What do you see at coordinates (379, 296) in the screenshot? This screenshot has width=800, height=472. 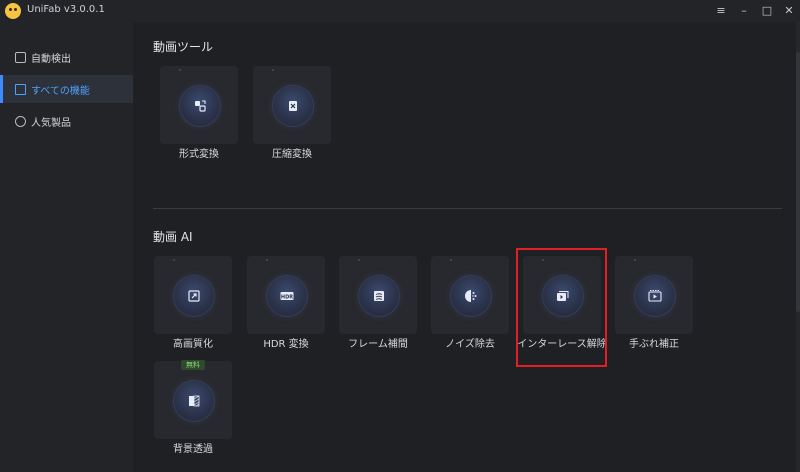 I see `frame-interpolation-icon` at bounding box center [379, 296].